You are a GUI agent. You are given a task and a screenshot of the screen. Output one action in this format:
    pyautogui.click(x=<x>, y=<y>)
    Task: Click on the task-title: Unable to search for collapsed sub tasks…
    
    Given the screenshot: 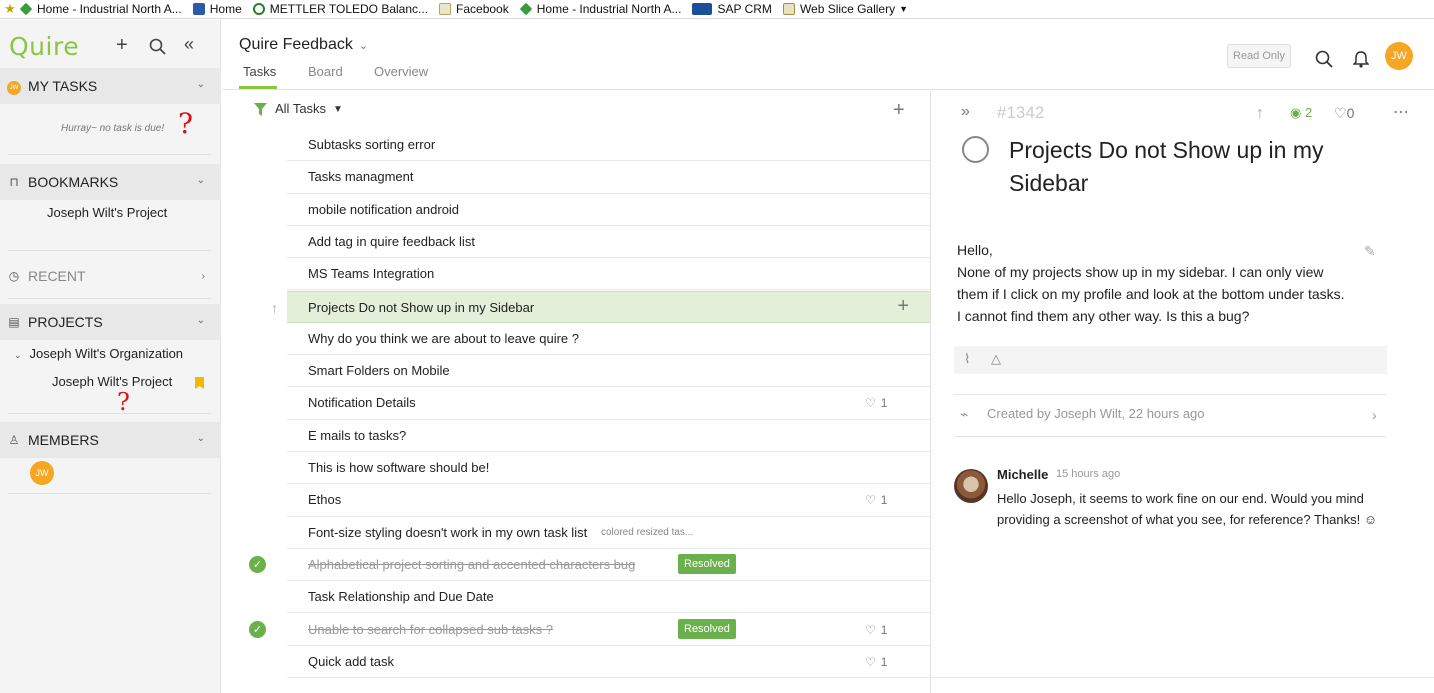 What is the action you would take?
    pyautogui.click(x=430, y=629)
    